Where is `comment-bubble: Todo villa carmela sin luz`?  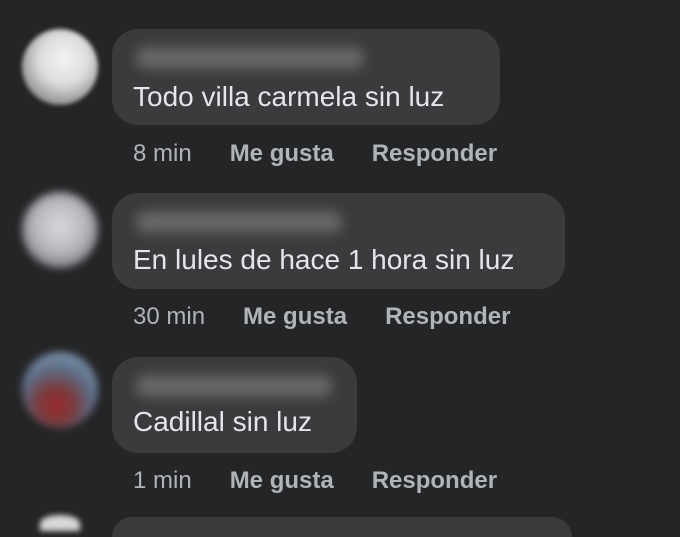
comment-bubble: Todo villa carmela sin luz is located at coordinates (306, 77).